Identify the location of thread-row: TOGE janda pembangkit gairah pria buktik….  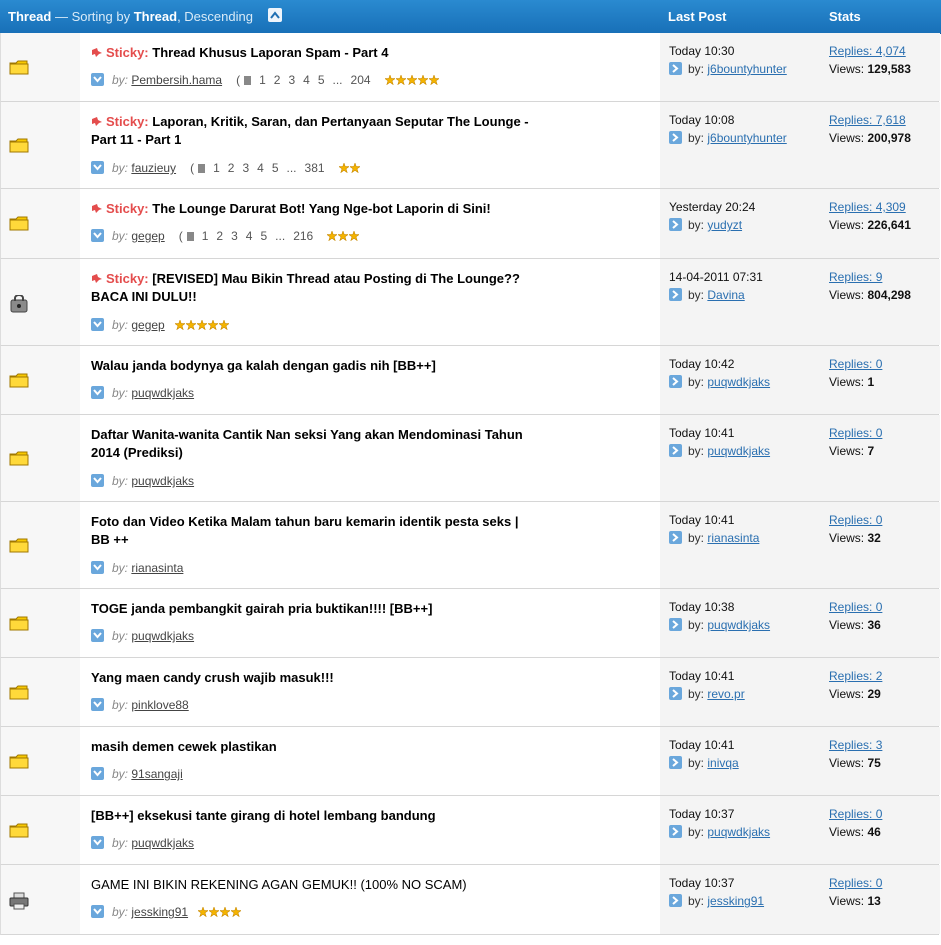
(470, 623).